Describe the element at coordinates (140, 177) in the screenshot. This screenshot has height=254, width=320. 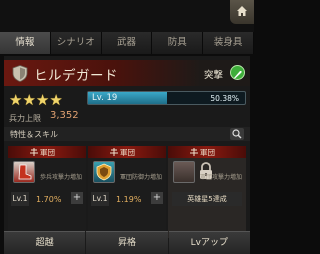
I see `skill-description: 軍団防御力増加` at that location.